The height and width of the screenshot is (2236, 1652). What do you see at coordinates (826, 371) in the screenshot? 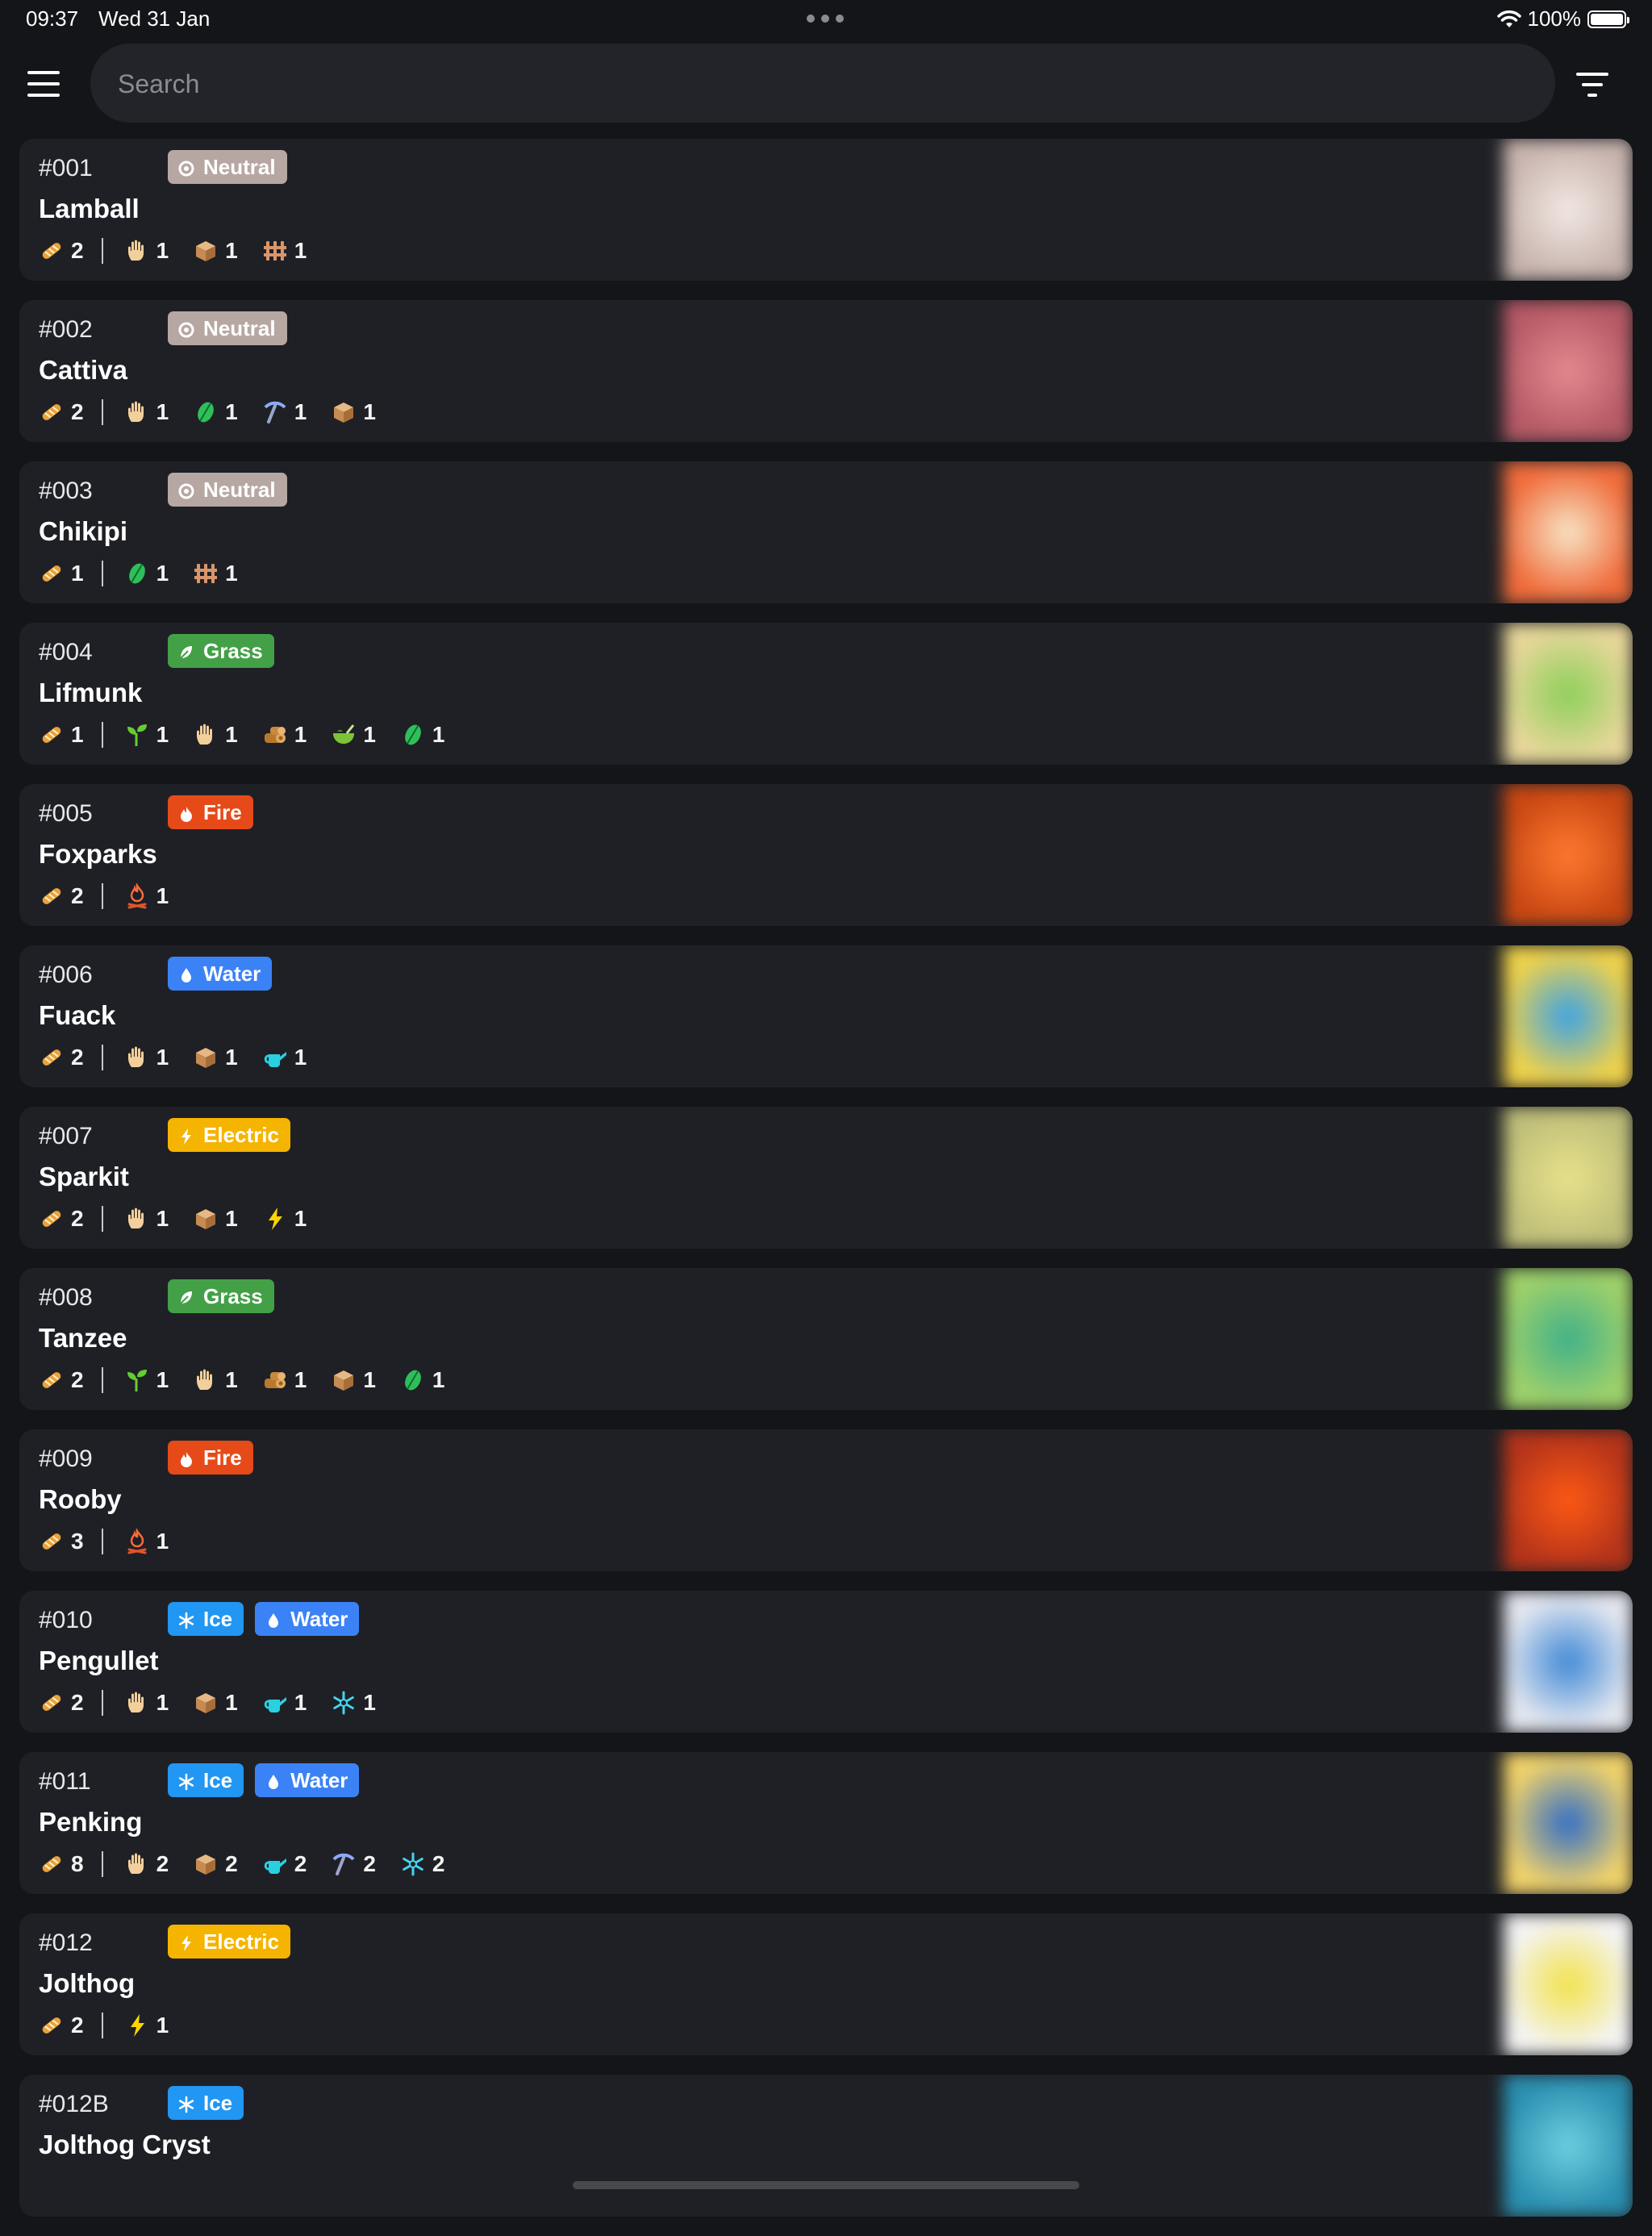
I see `pal-card: #002 Neutral Cattiva 2 1 1 1 1` at bounding box center [826, 371].